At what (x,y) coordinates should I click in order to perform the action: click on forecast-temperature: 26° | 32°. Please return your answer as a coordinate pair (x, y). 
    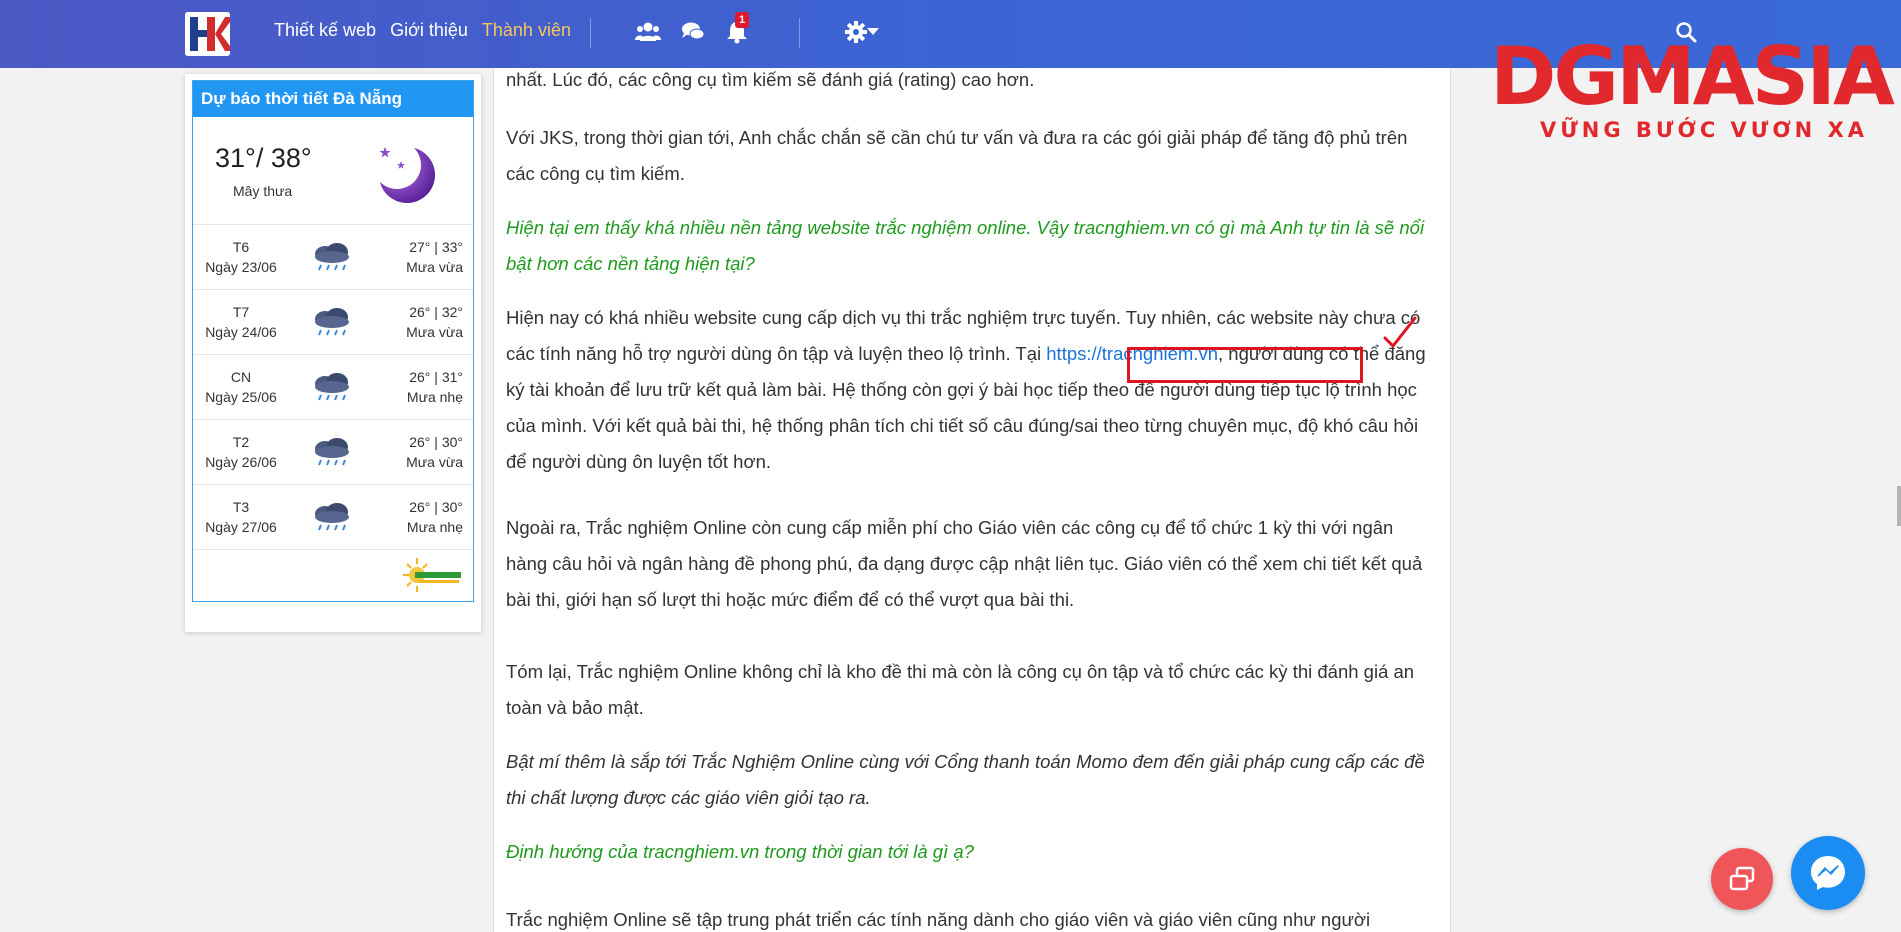
    Looking at the image, I should click on (436, 312).